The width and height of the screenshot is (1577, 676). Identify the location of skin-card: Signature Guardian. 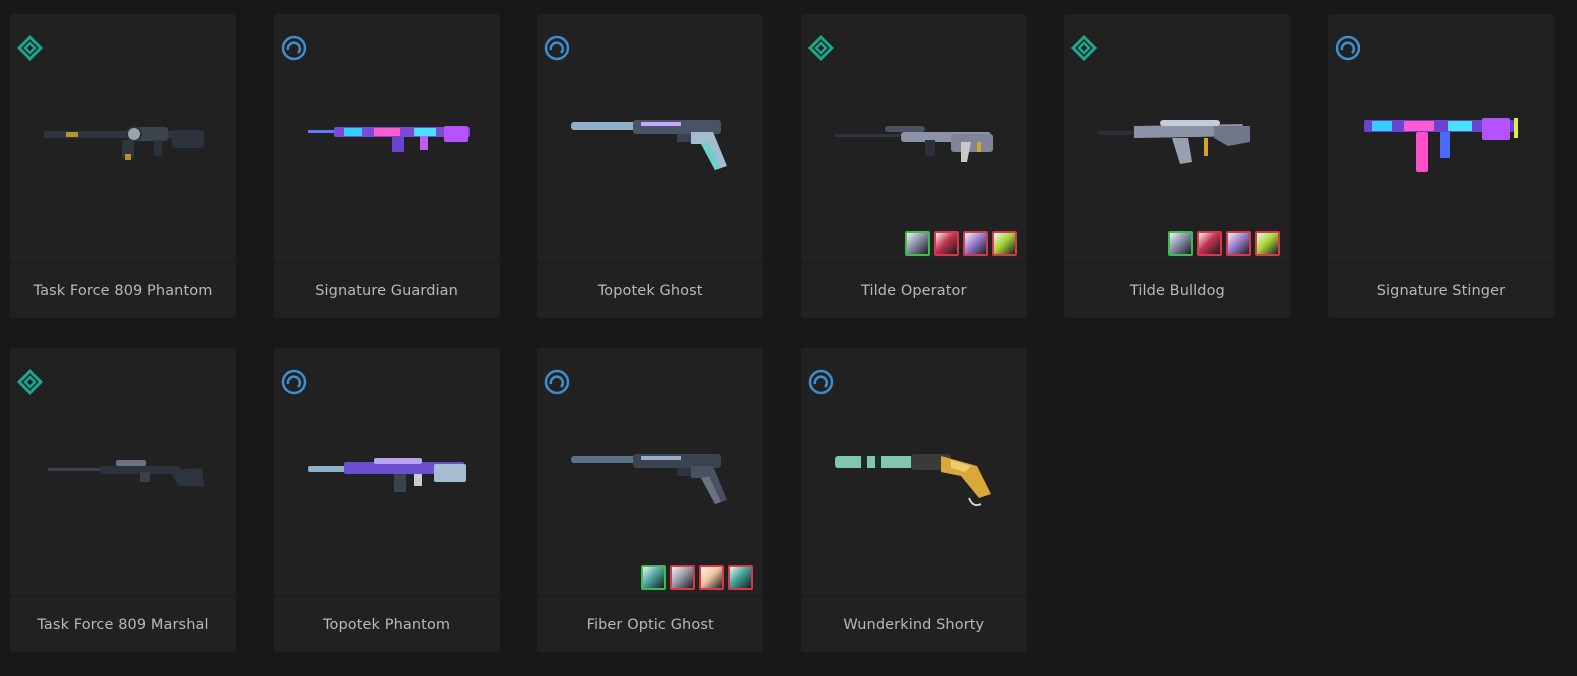
(386, 166).